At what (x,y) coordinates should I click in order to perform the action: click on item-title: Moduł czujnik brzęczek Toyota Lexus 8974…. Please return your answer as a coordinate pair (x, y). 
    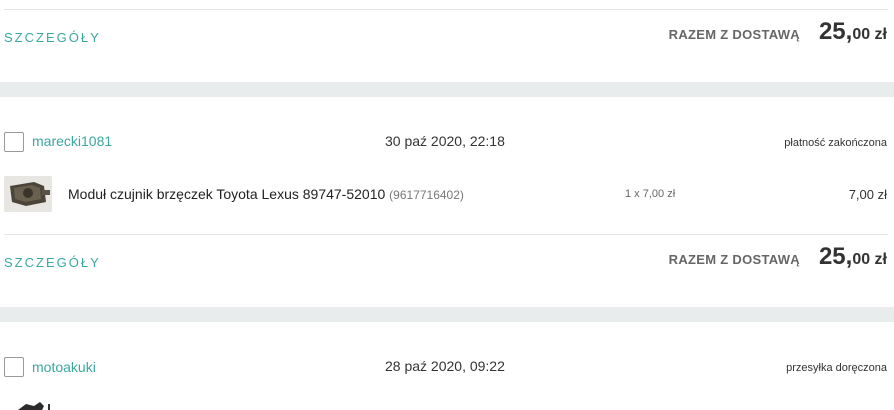
    Looking at the image, I should click on (227, 194).